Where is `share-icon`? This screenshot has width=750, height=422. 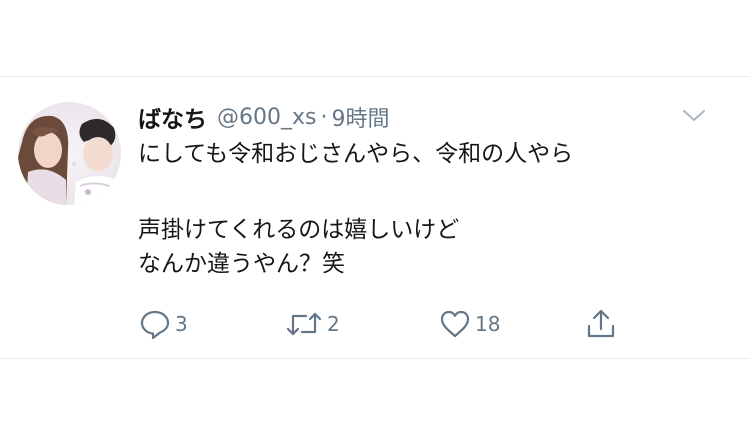
share-icon is located at coordinates (601, 324).